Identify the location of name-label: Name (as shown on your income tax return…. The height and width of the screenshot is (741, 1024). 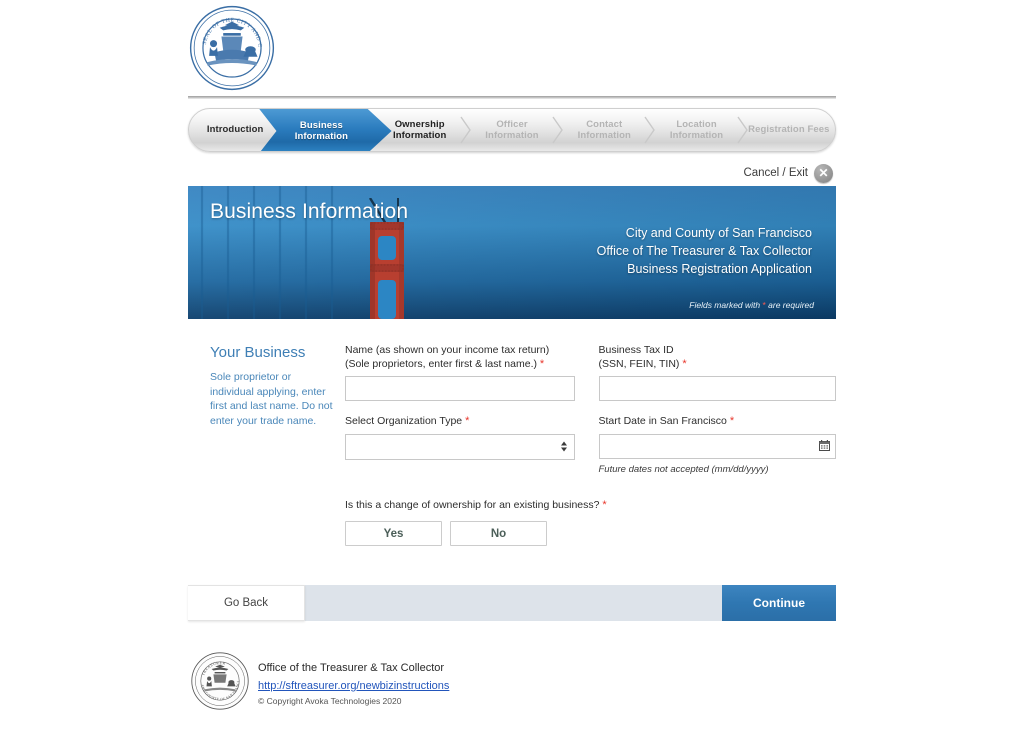
(460, 357).